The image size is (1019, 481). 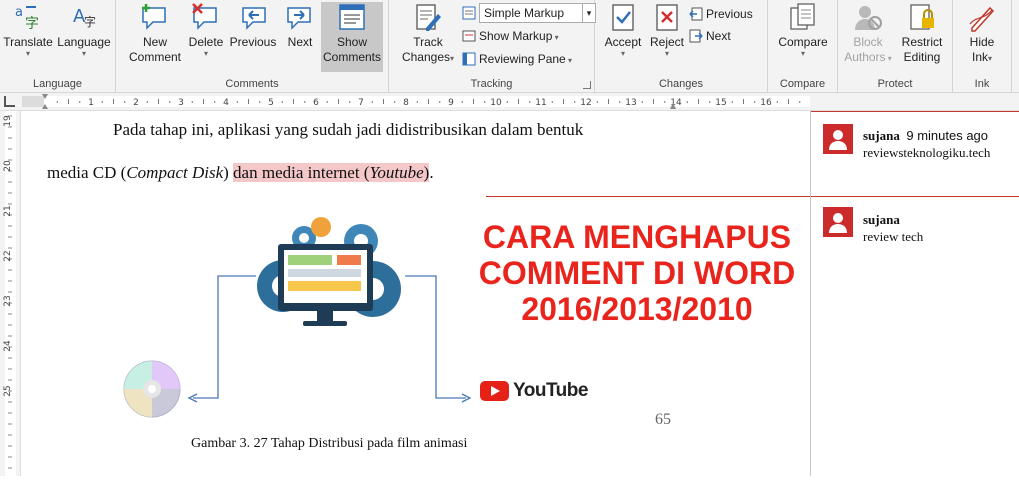 What do you see at coordinates (155, 33) in the screenshot?
I see `new-comment-button: New Comment` at bounding box center [155, 33].